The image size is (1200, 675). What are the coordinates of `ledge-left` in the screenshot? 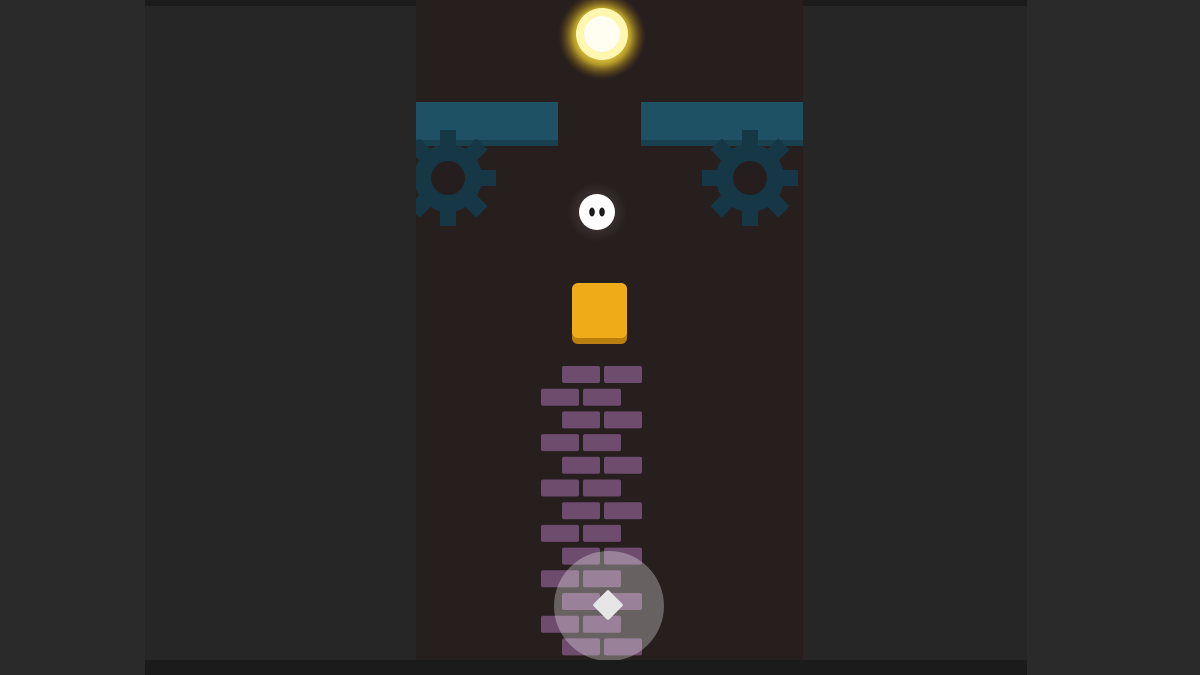 It's located at (487, 124).